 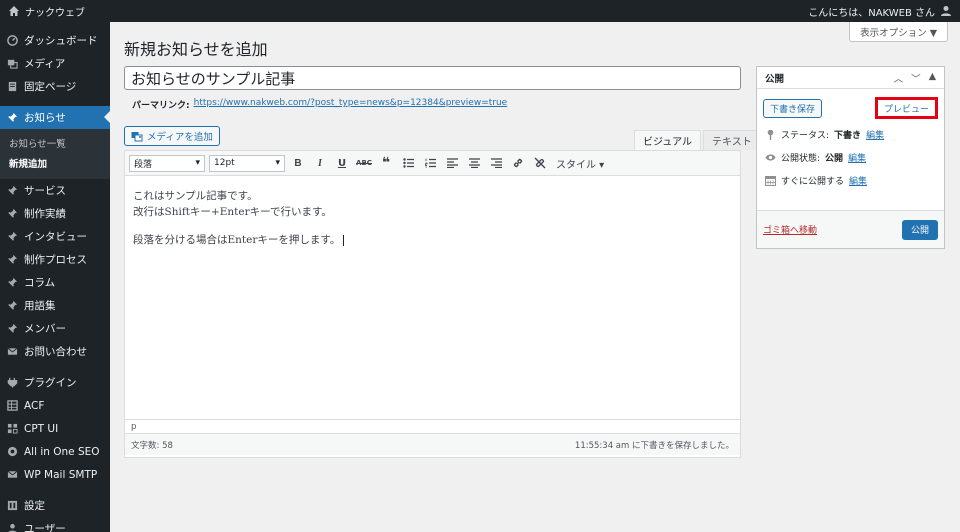 What do you see at coordinates (161, 106) in the screenshot?
I see `permalink-label: パーマリンク:` at bounding box center [161, 106].